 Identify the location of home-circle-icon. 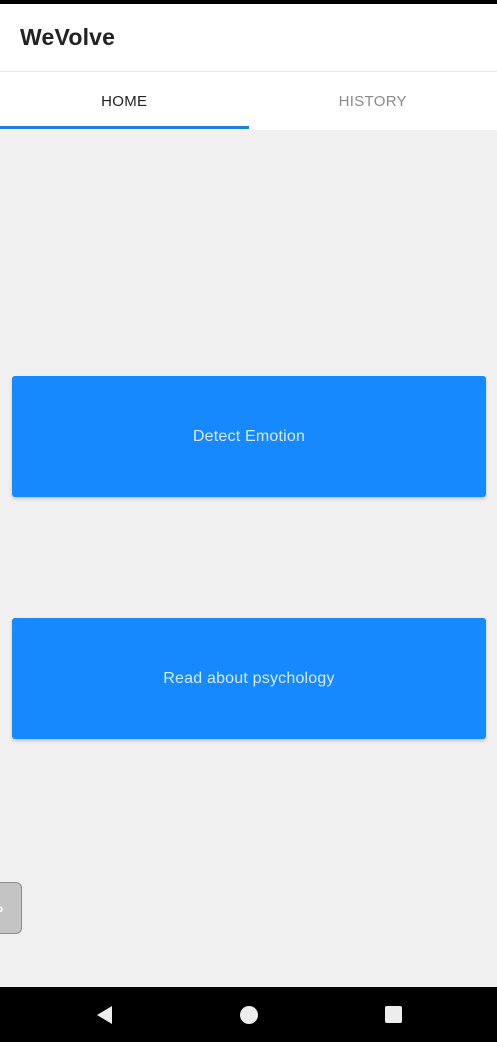
(249, 1014).